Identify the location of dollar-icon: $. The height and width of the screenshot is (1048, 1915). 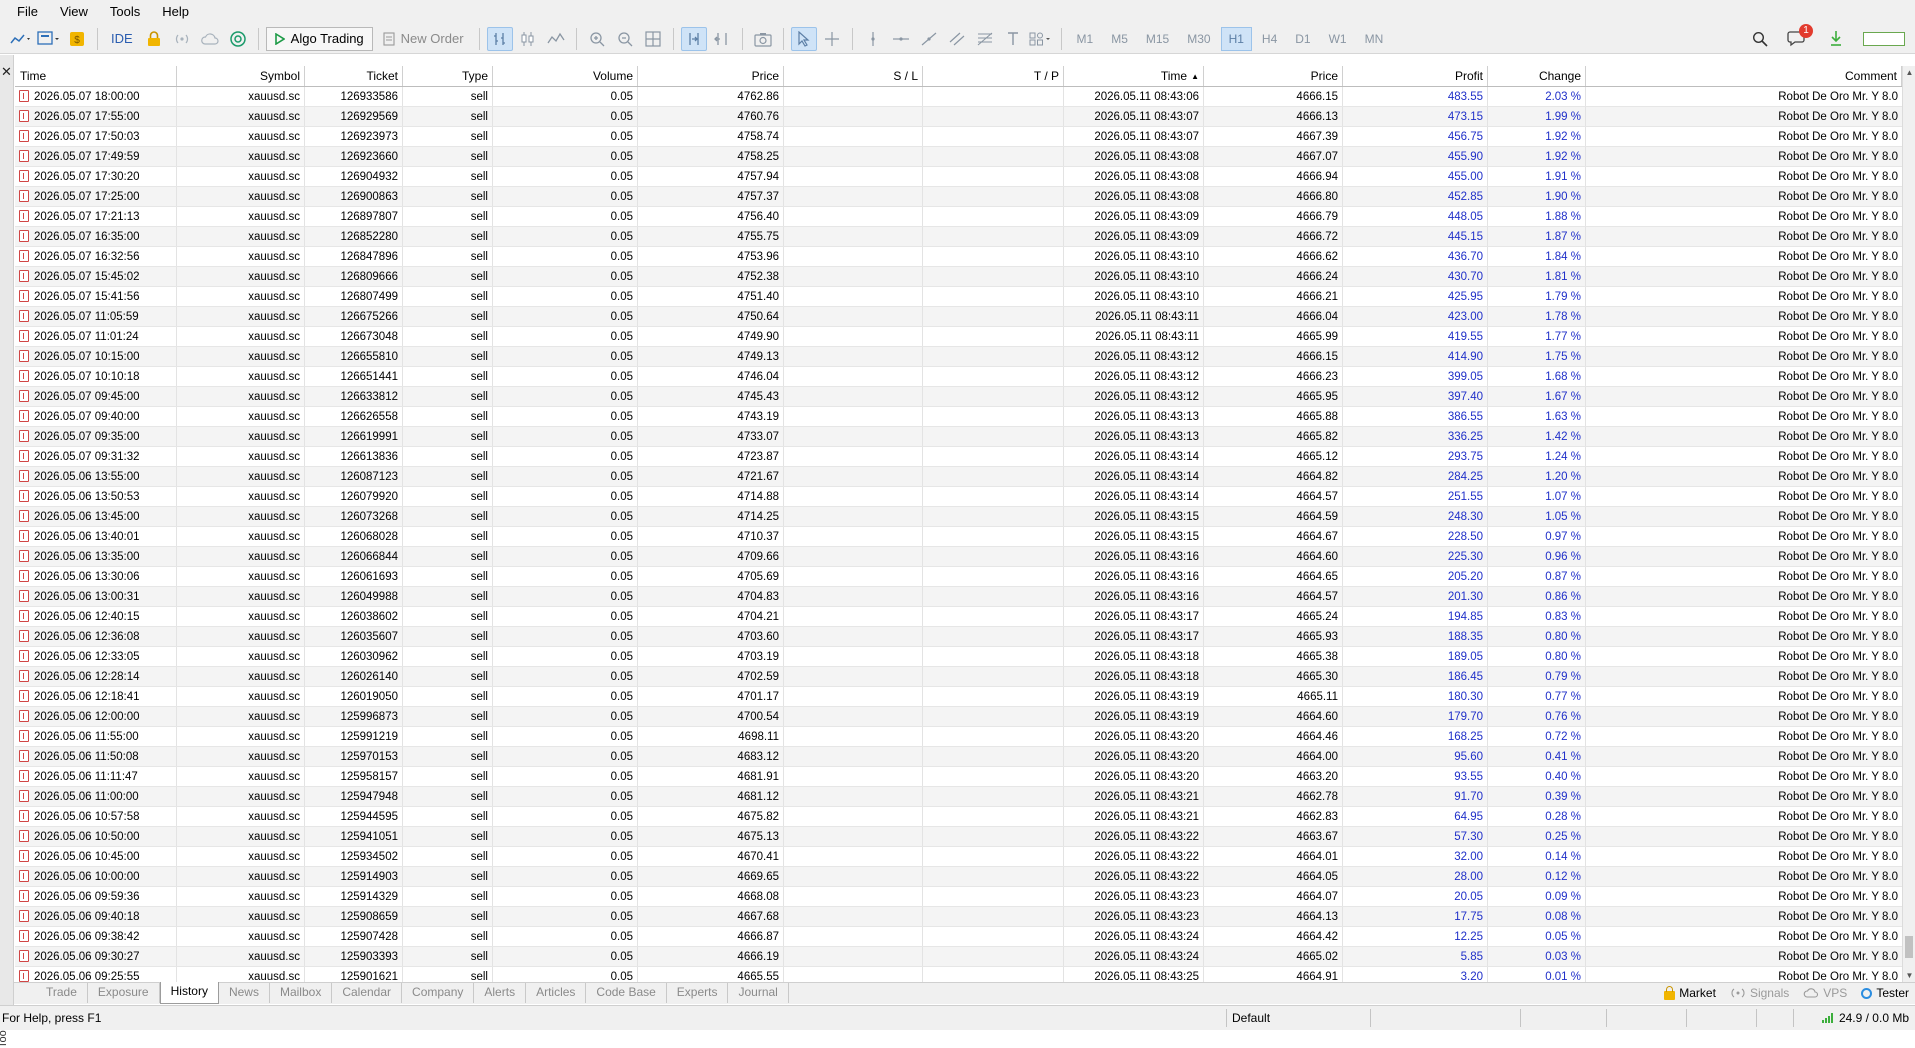
(77, 39).